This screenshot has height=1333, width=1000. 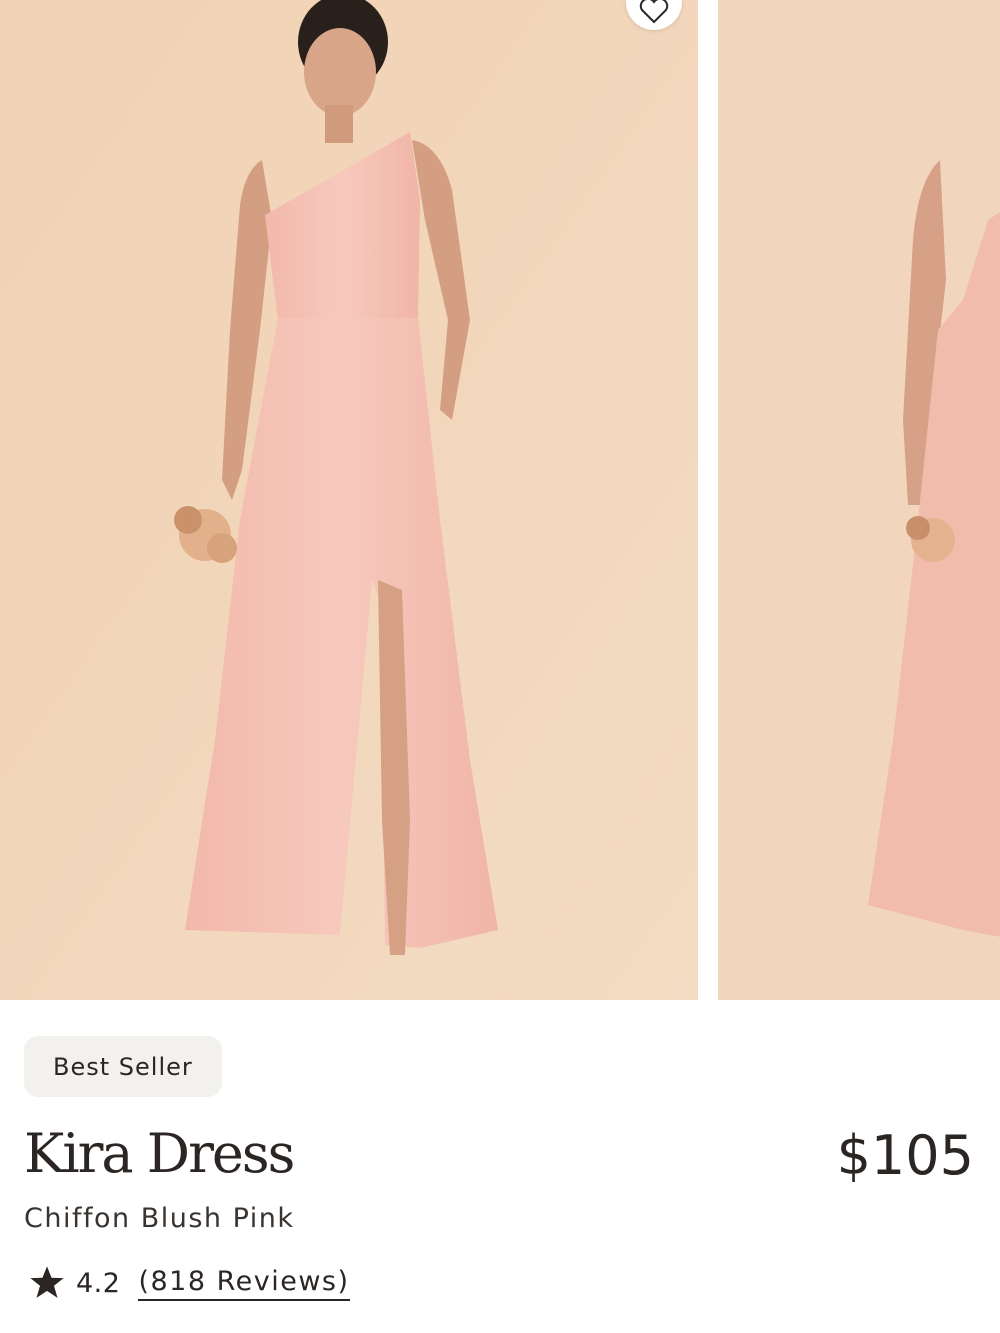 I want to click on reviews-link: (818 Reviews), so click(x=244, y=1283).